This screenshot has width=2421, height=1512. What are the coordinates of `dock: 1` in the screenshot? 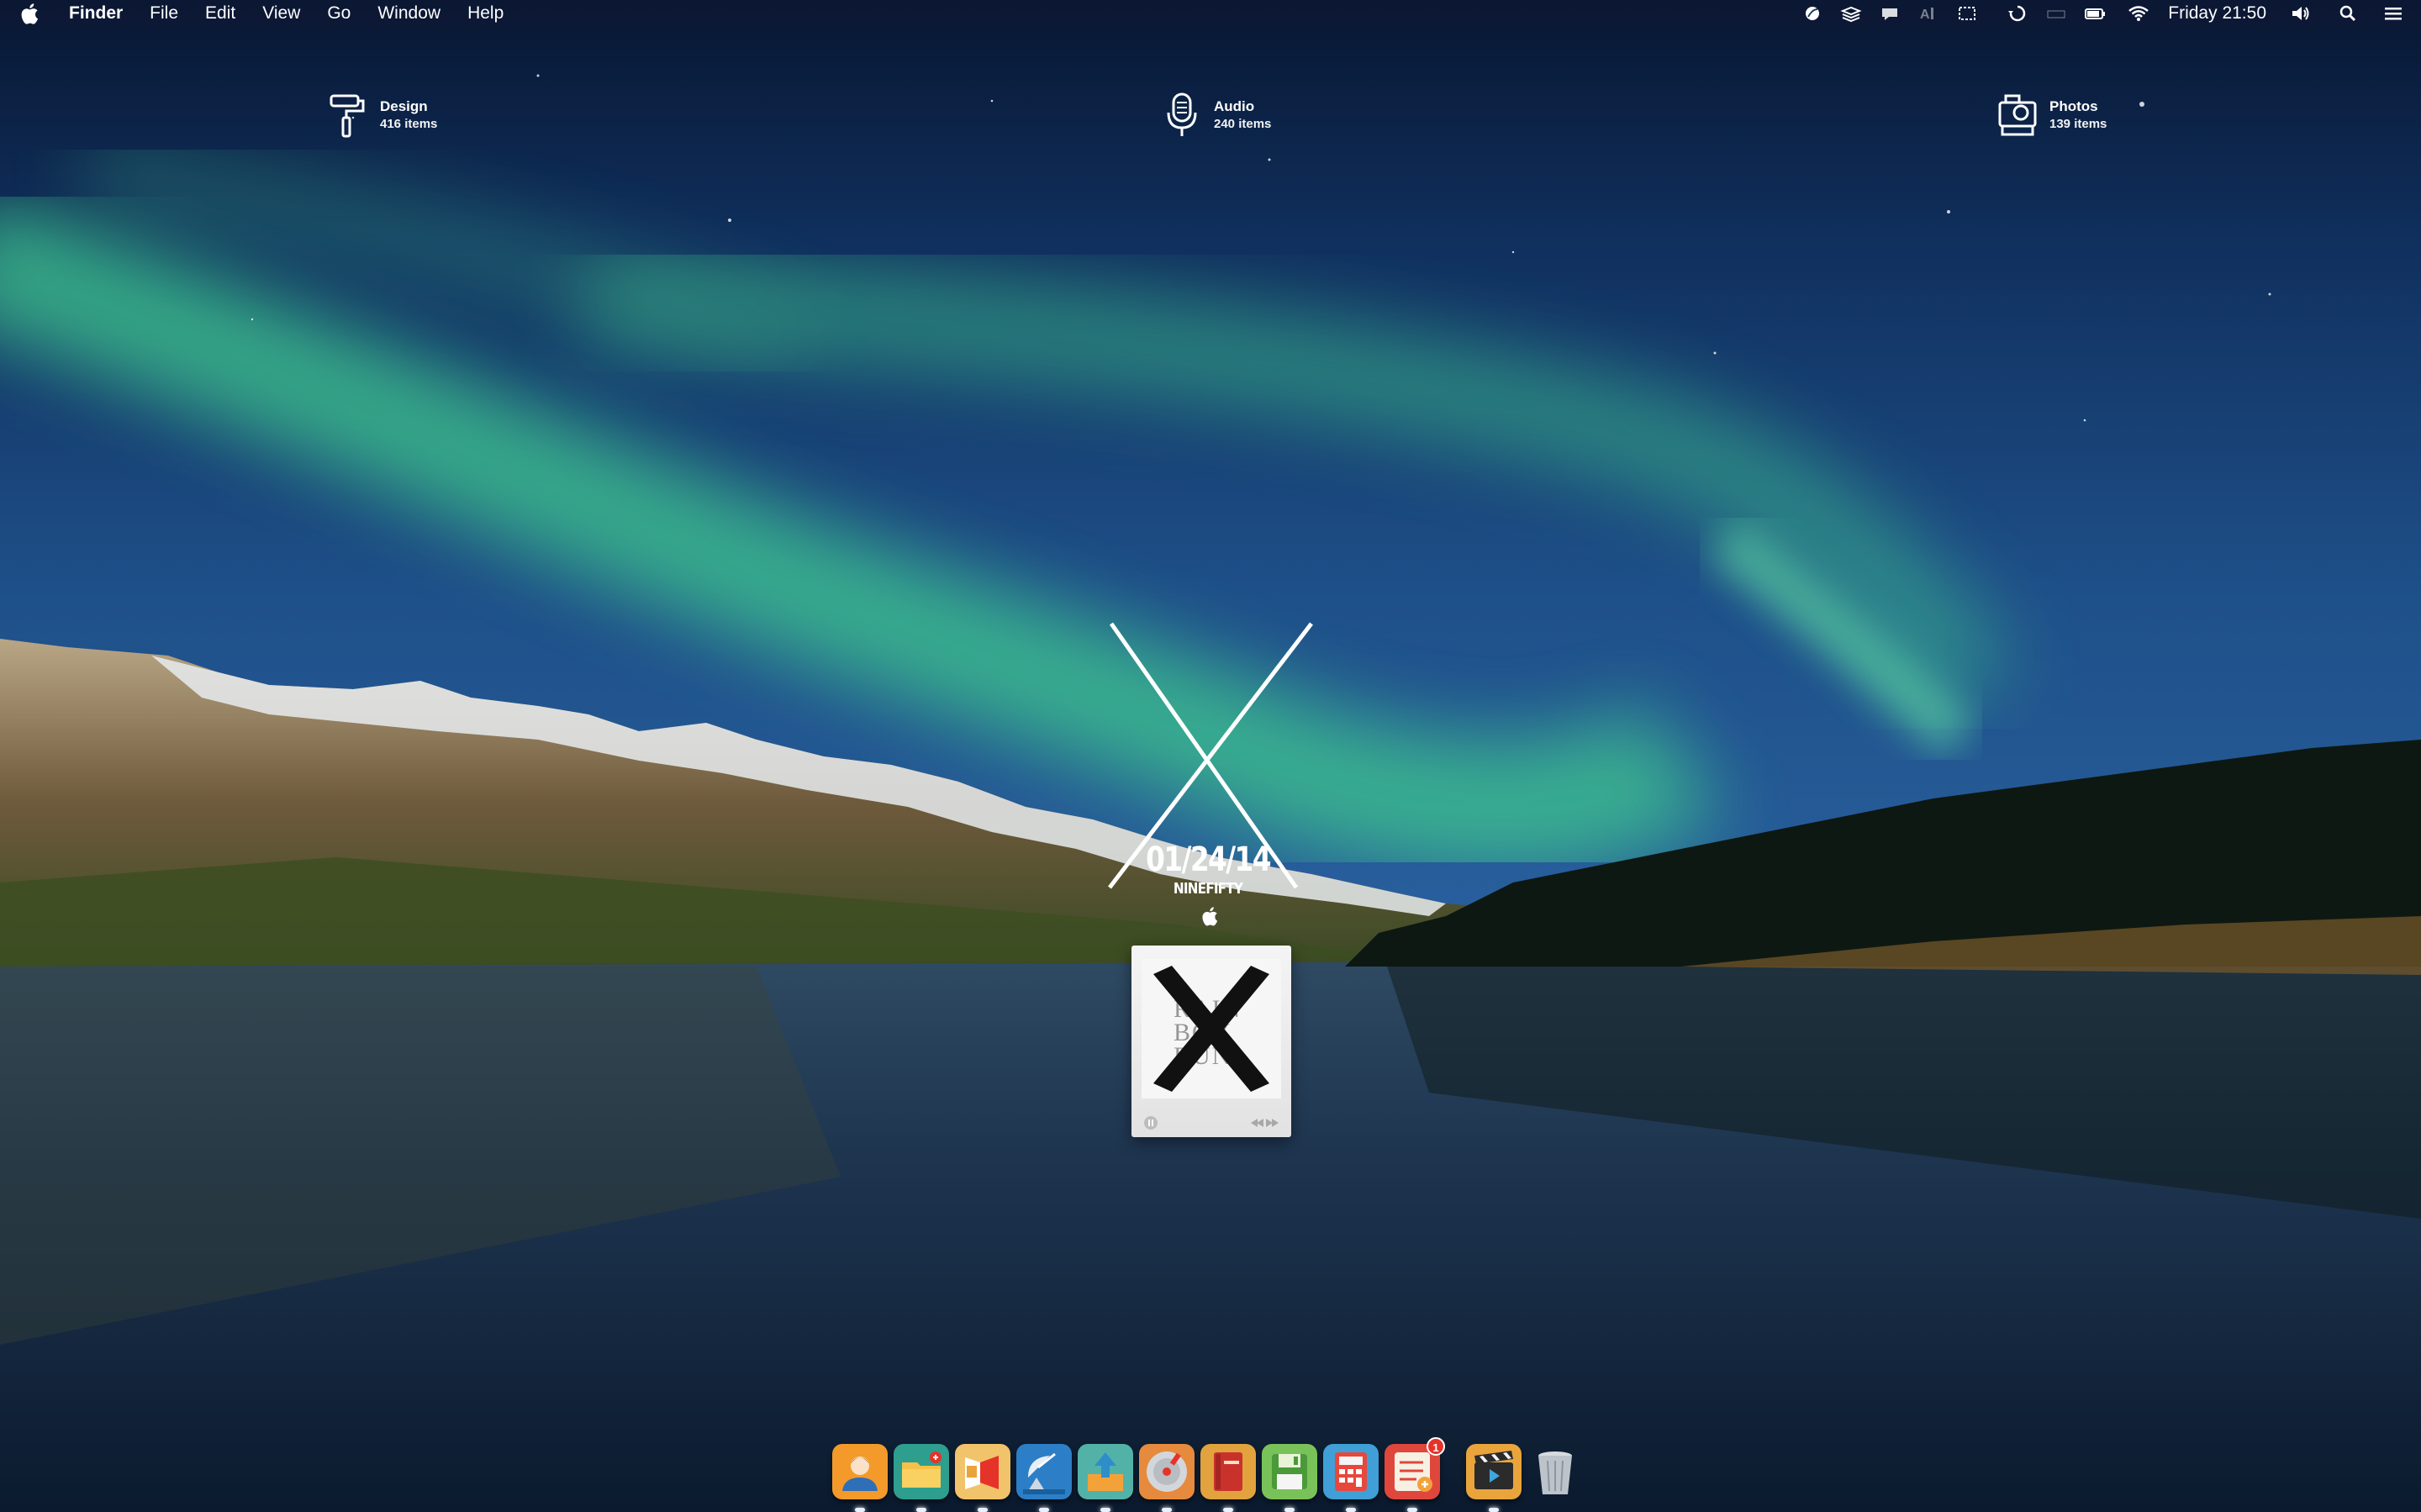 It's located at (1210, 1473).